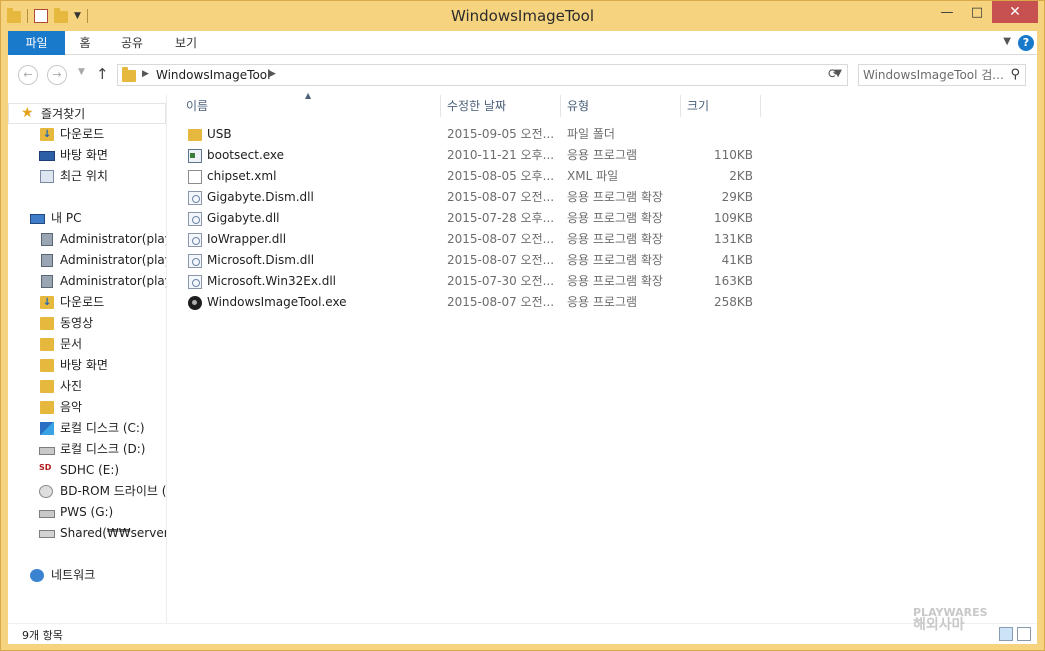 The width and height of the screenshot is (1045, 651). What do you see at coordinates (102, 74) in the screenshot?
I see `up-button: ↑` at bounding box center [102, 74].